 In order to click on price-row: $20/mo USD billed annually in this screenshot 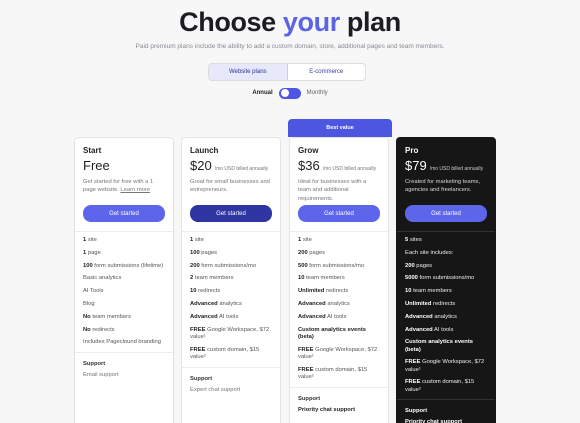, I will do `click(231, 166)`.